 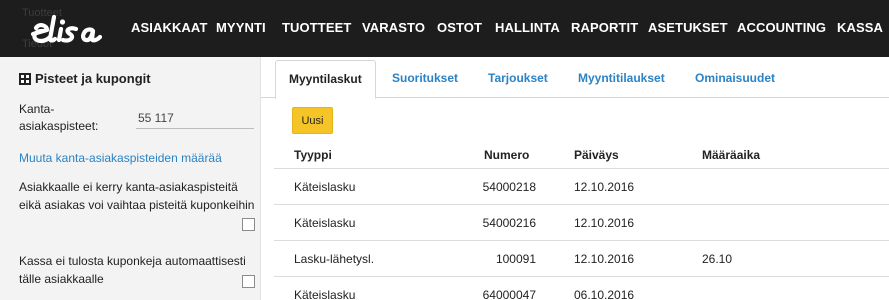 What do you see at coordinates (509, 223) in the screenshot?
I see `cell-number: 54000216` at bounding box center [509, 223].